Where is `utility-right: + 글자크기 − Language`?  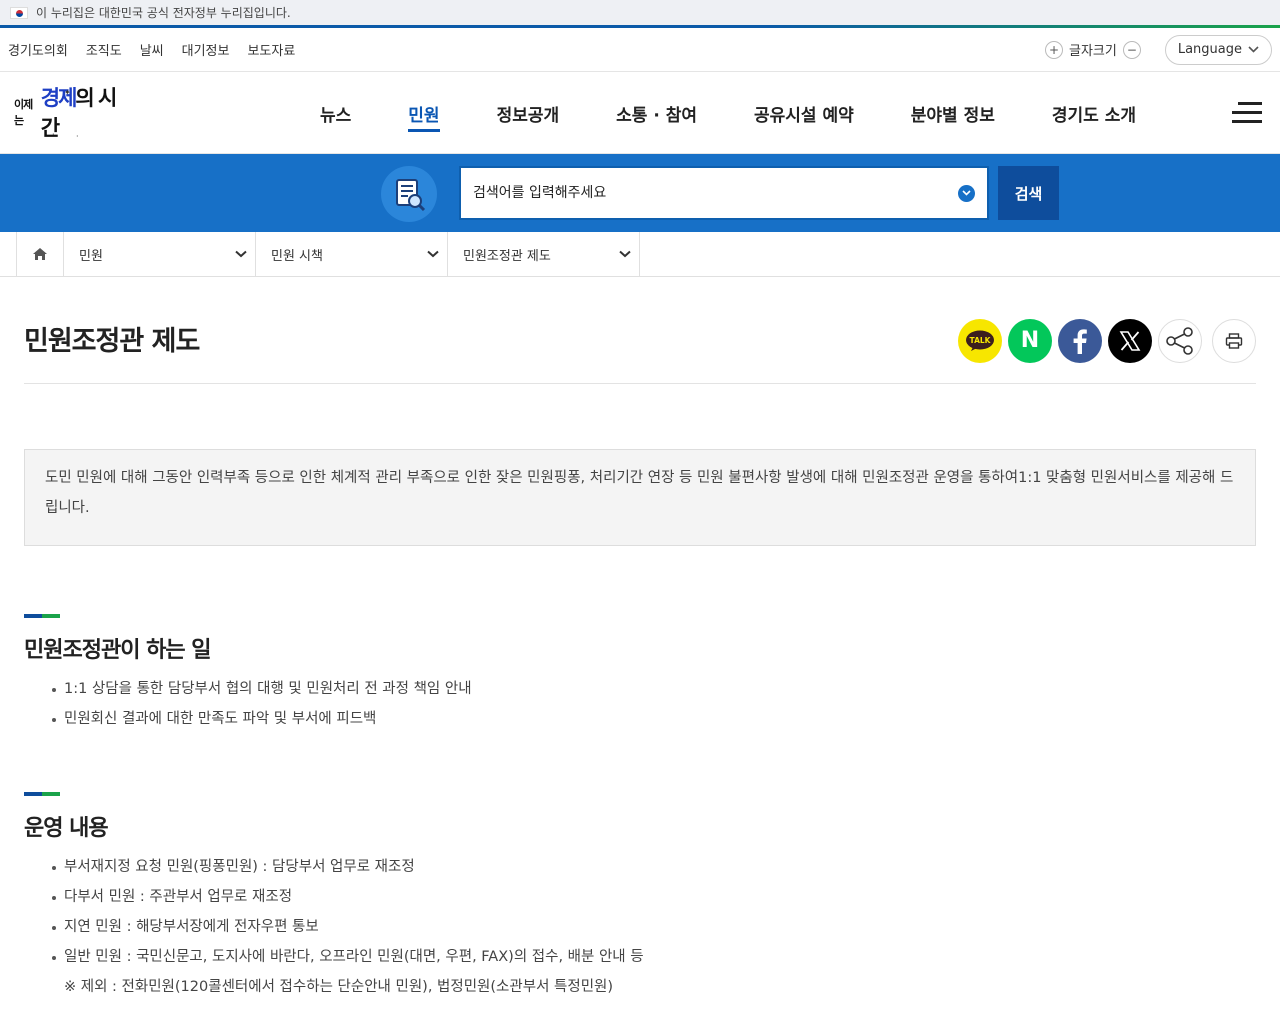 utility-right: + 글자크기 − Language is located at coordinates (1158, 49).